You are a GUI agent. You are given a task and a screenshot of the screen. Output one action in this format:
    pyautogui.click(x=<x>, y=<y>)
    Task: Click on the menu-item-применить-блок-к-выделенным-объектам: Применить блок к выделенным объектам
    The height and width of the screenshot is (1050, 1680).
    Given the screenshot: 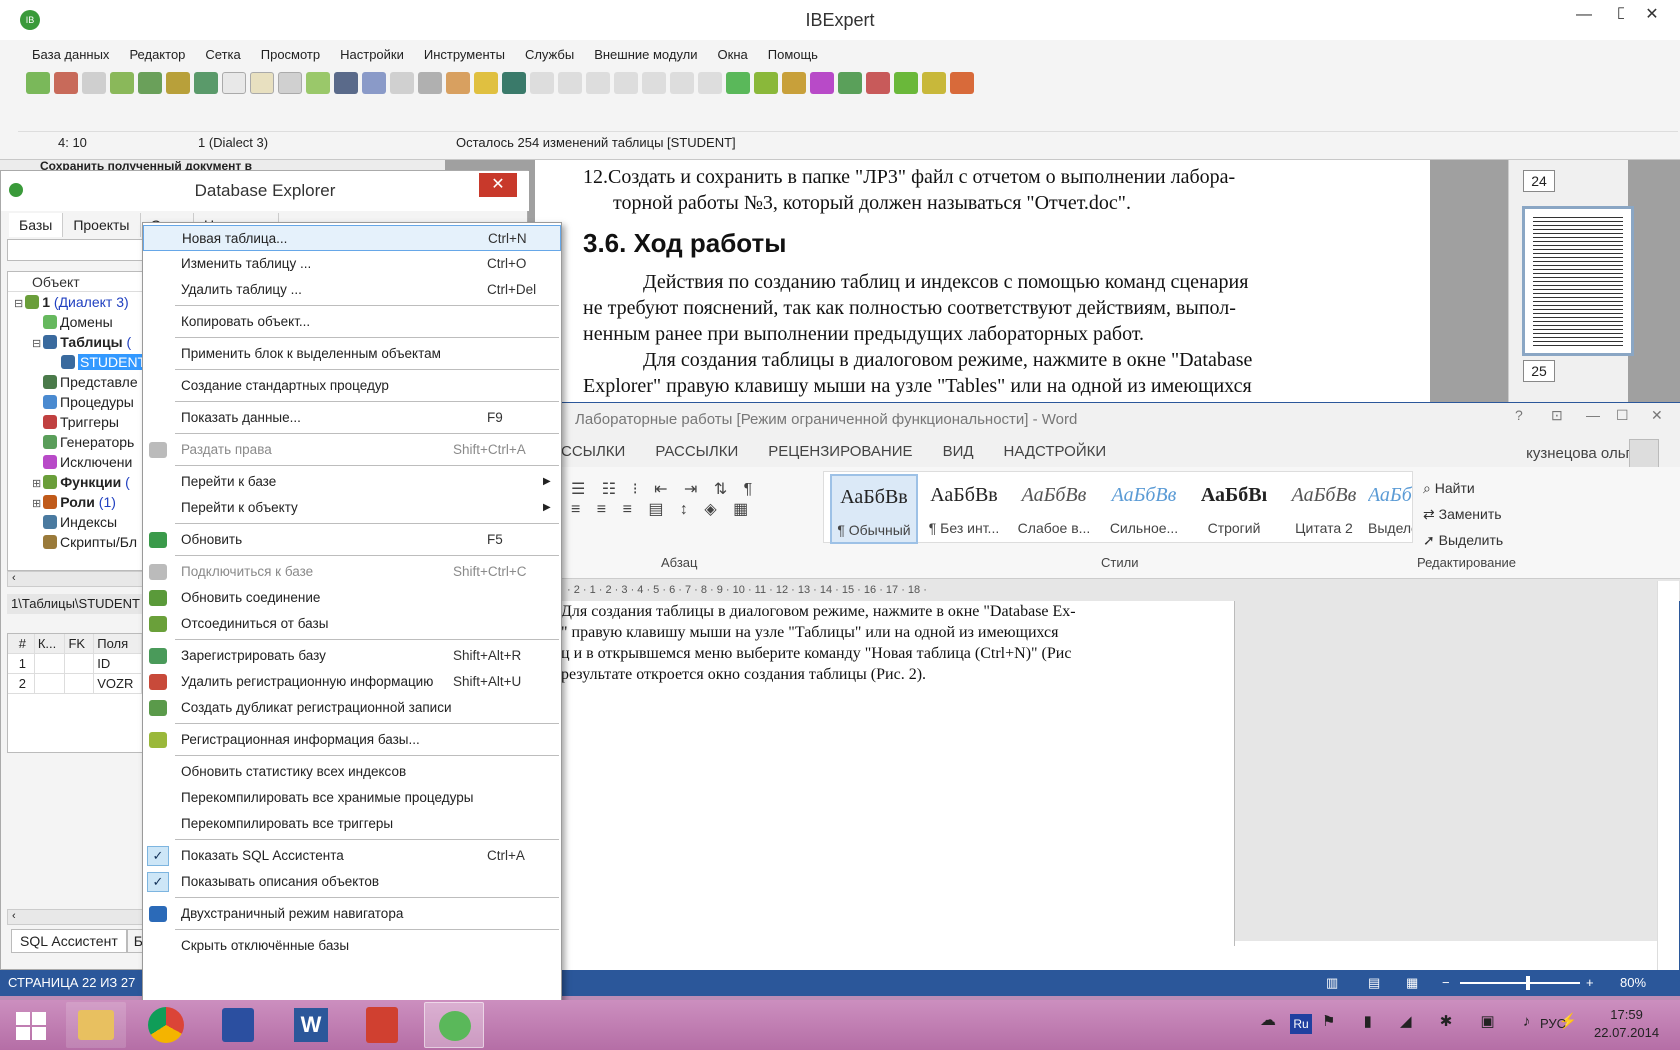 What is the action you would take?
    pyautogui.click(x=352, y=354)
    